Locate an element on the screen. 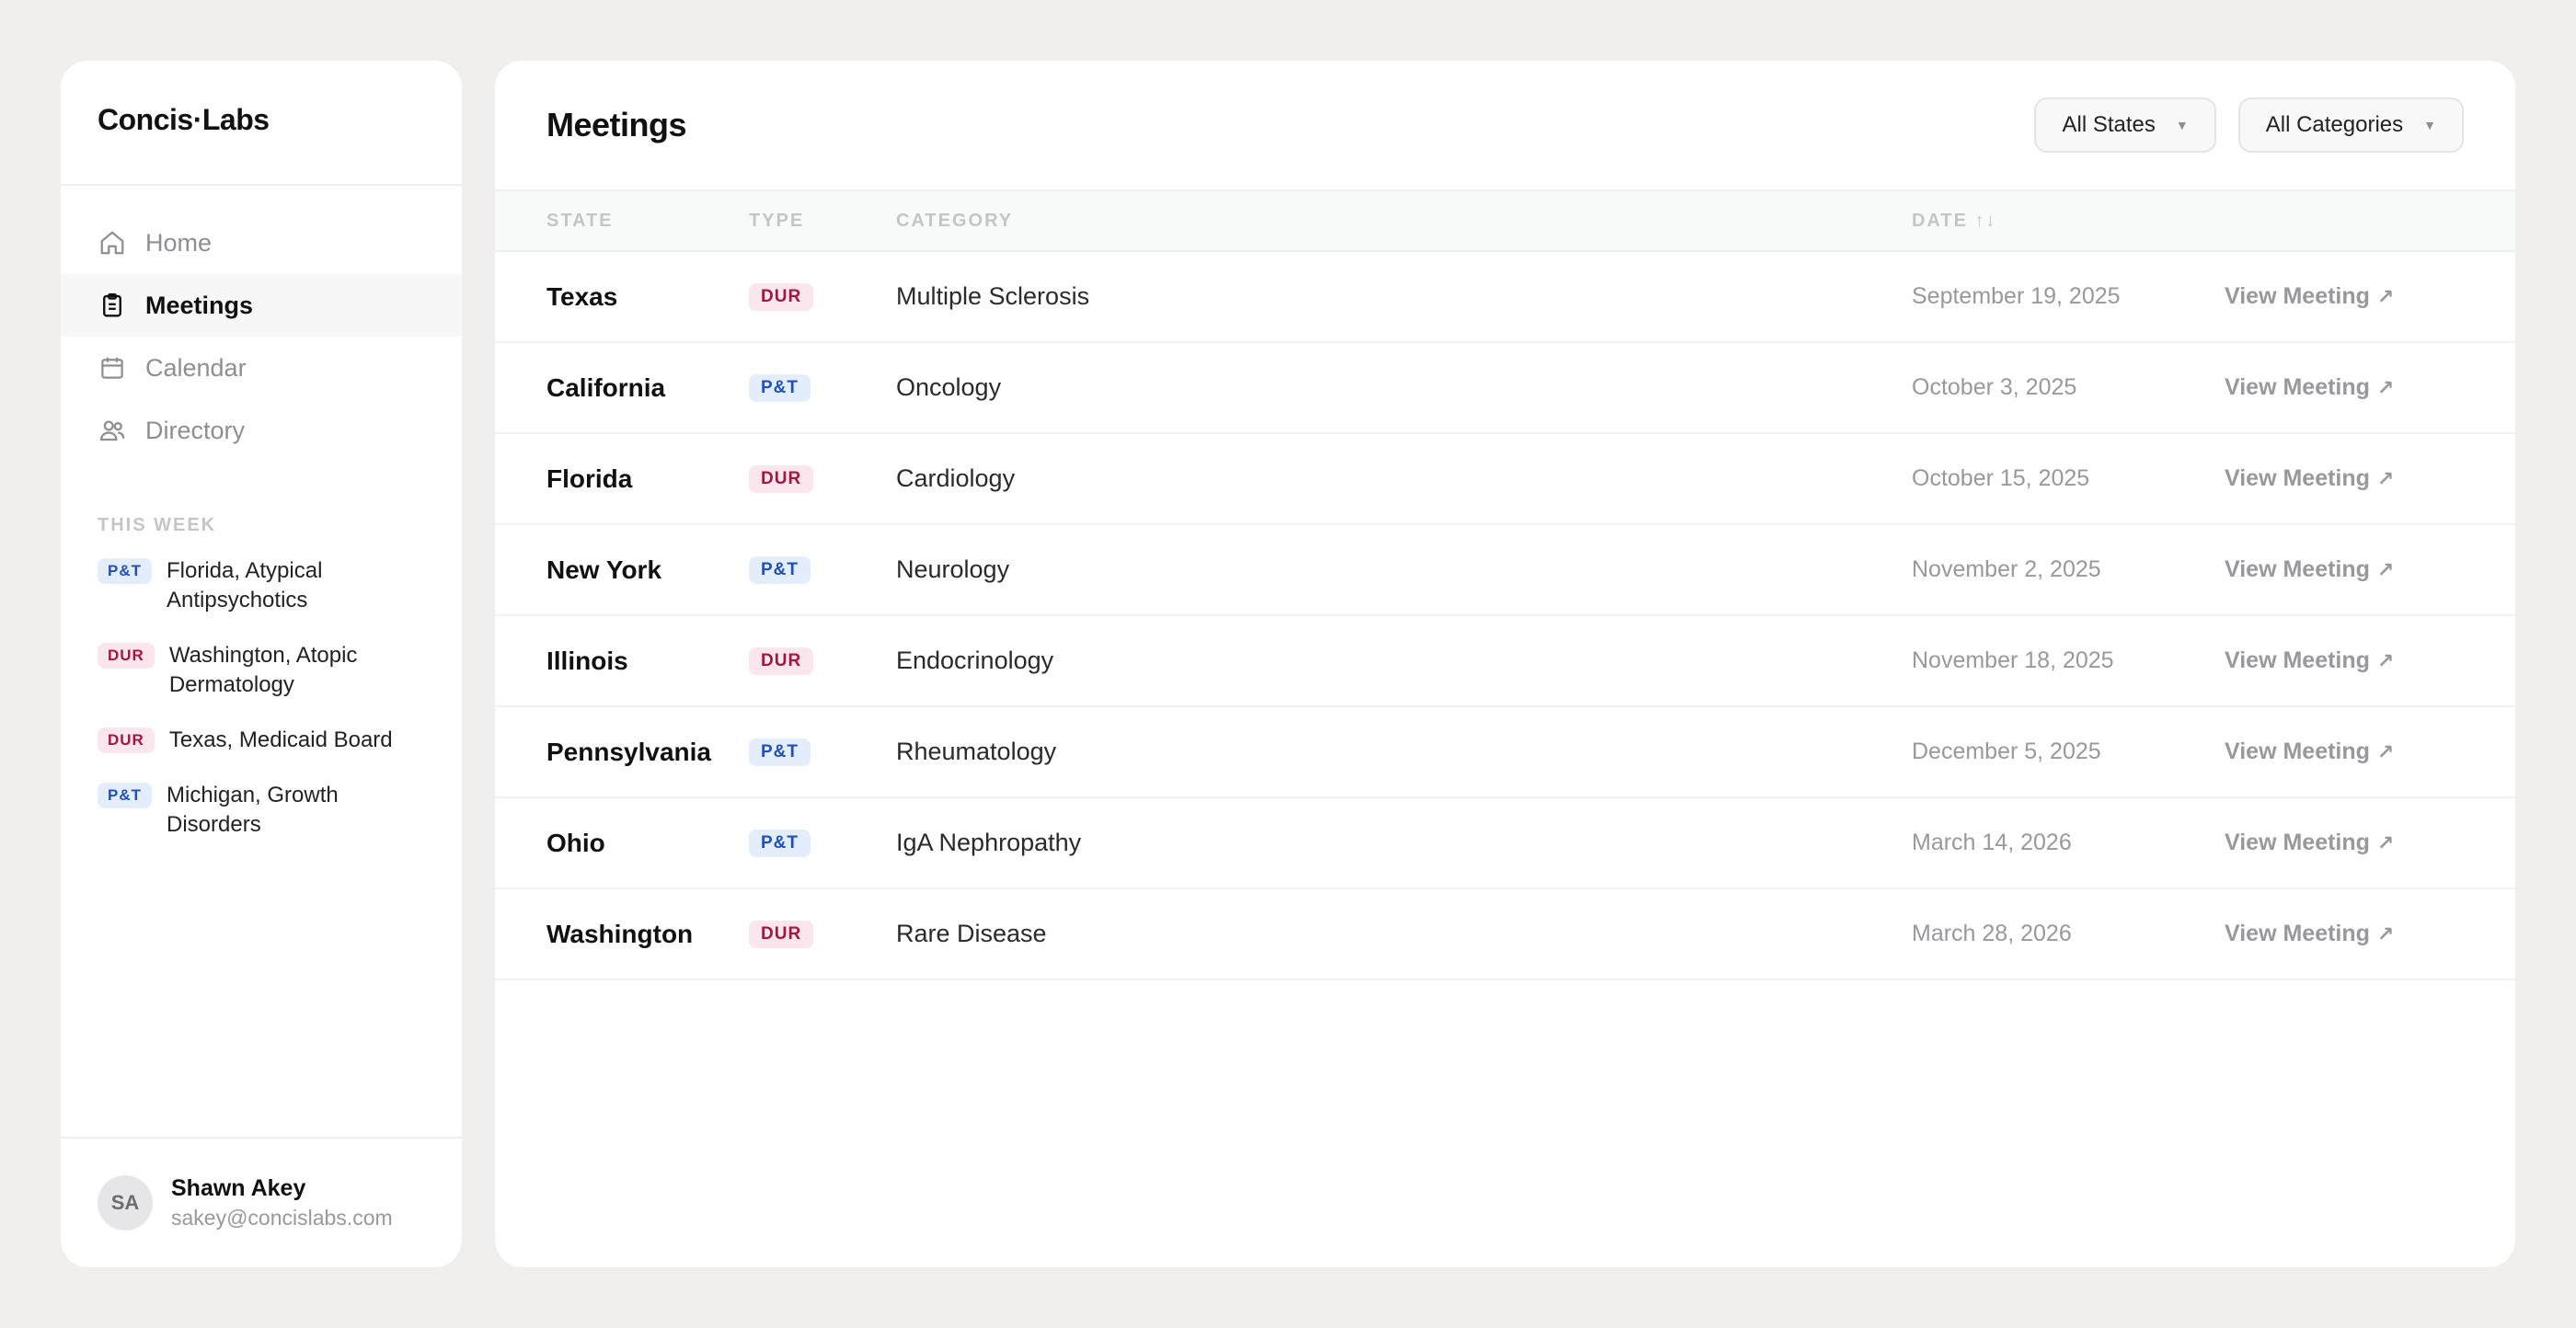  state-cell: Ohio is located at coordinates (575, 842).